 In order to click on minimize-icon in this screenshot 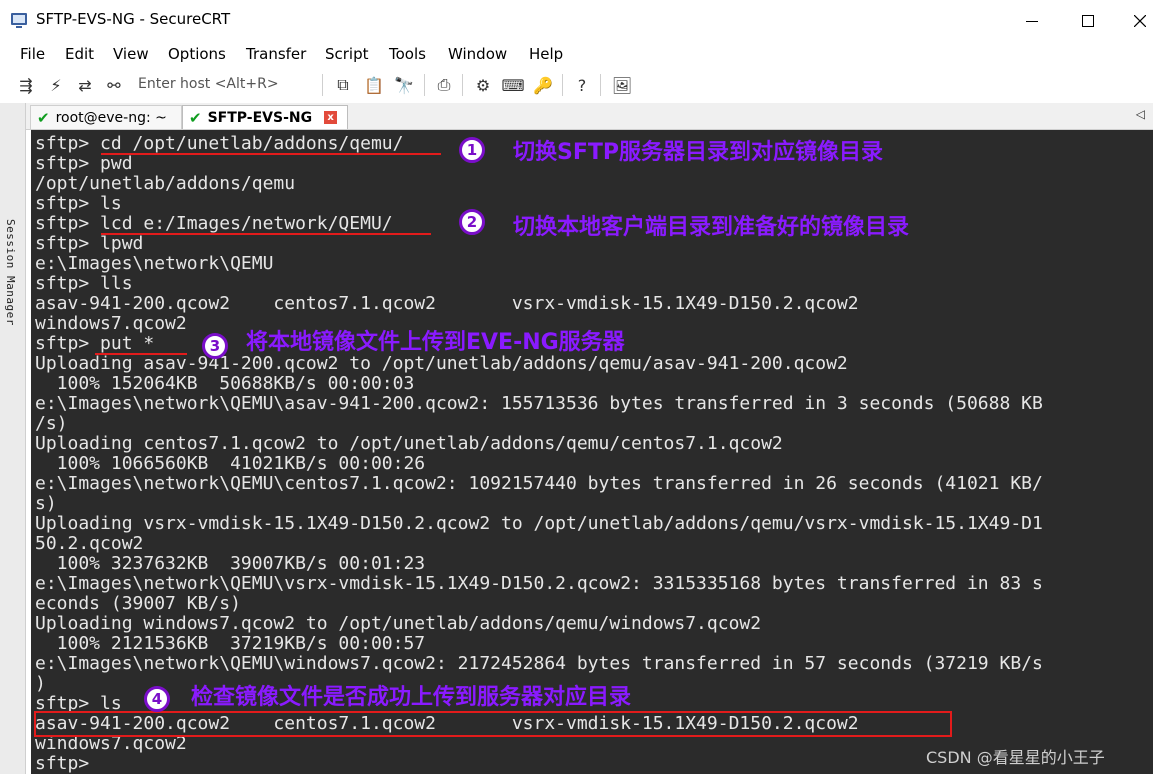, I will do `click(1032, 21)`.